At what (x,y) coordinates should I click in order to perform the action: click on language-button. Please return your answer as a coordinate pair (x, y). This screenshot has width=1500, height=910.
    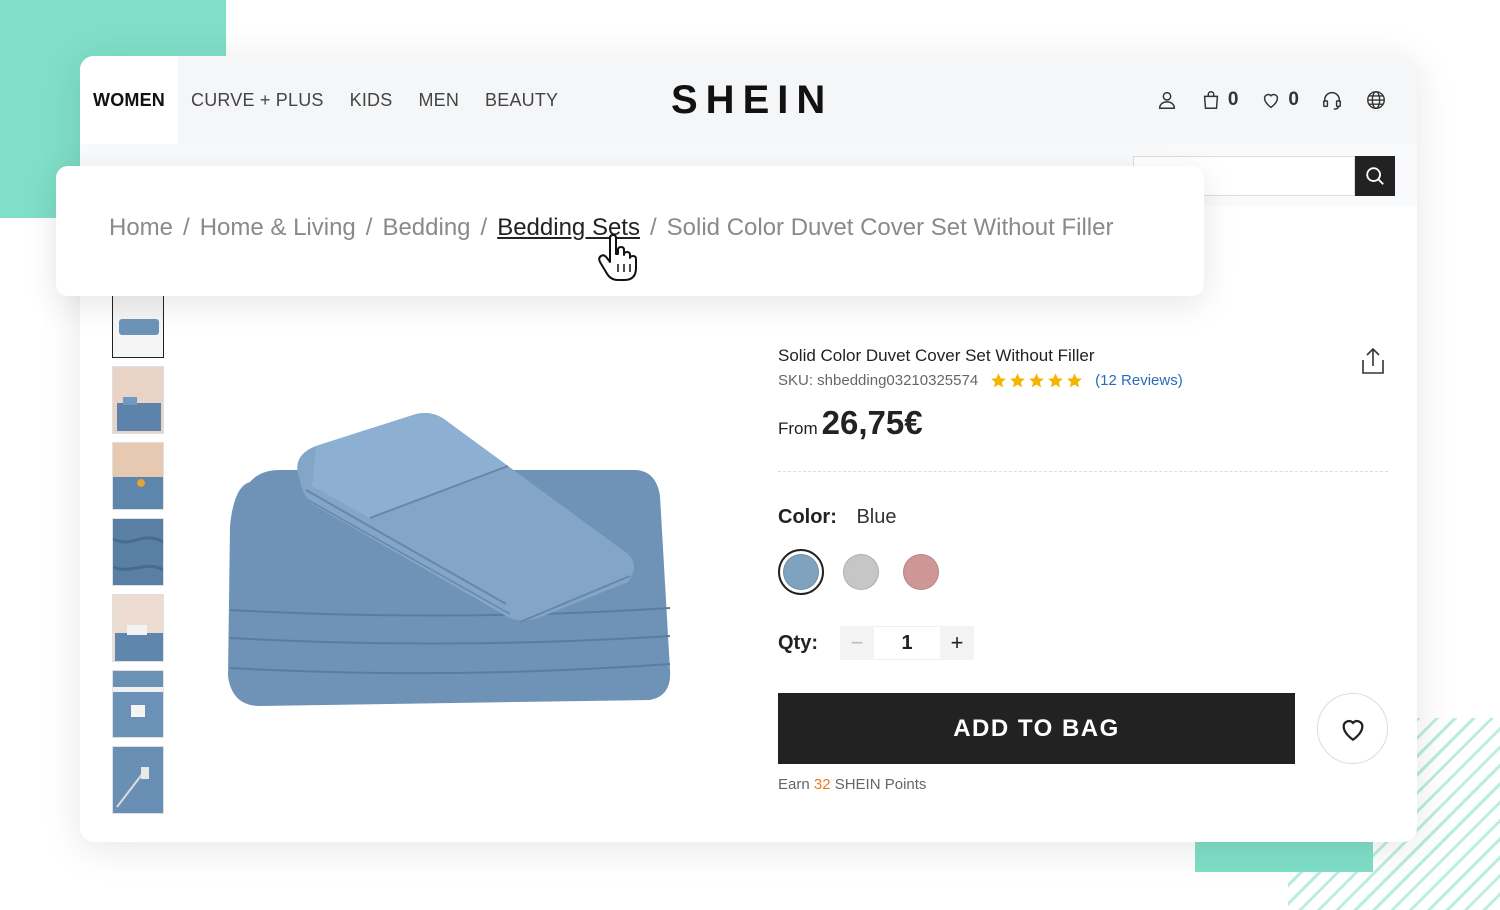
    Looking at the image, I should click on (1376, 100).